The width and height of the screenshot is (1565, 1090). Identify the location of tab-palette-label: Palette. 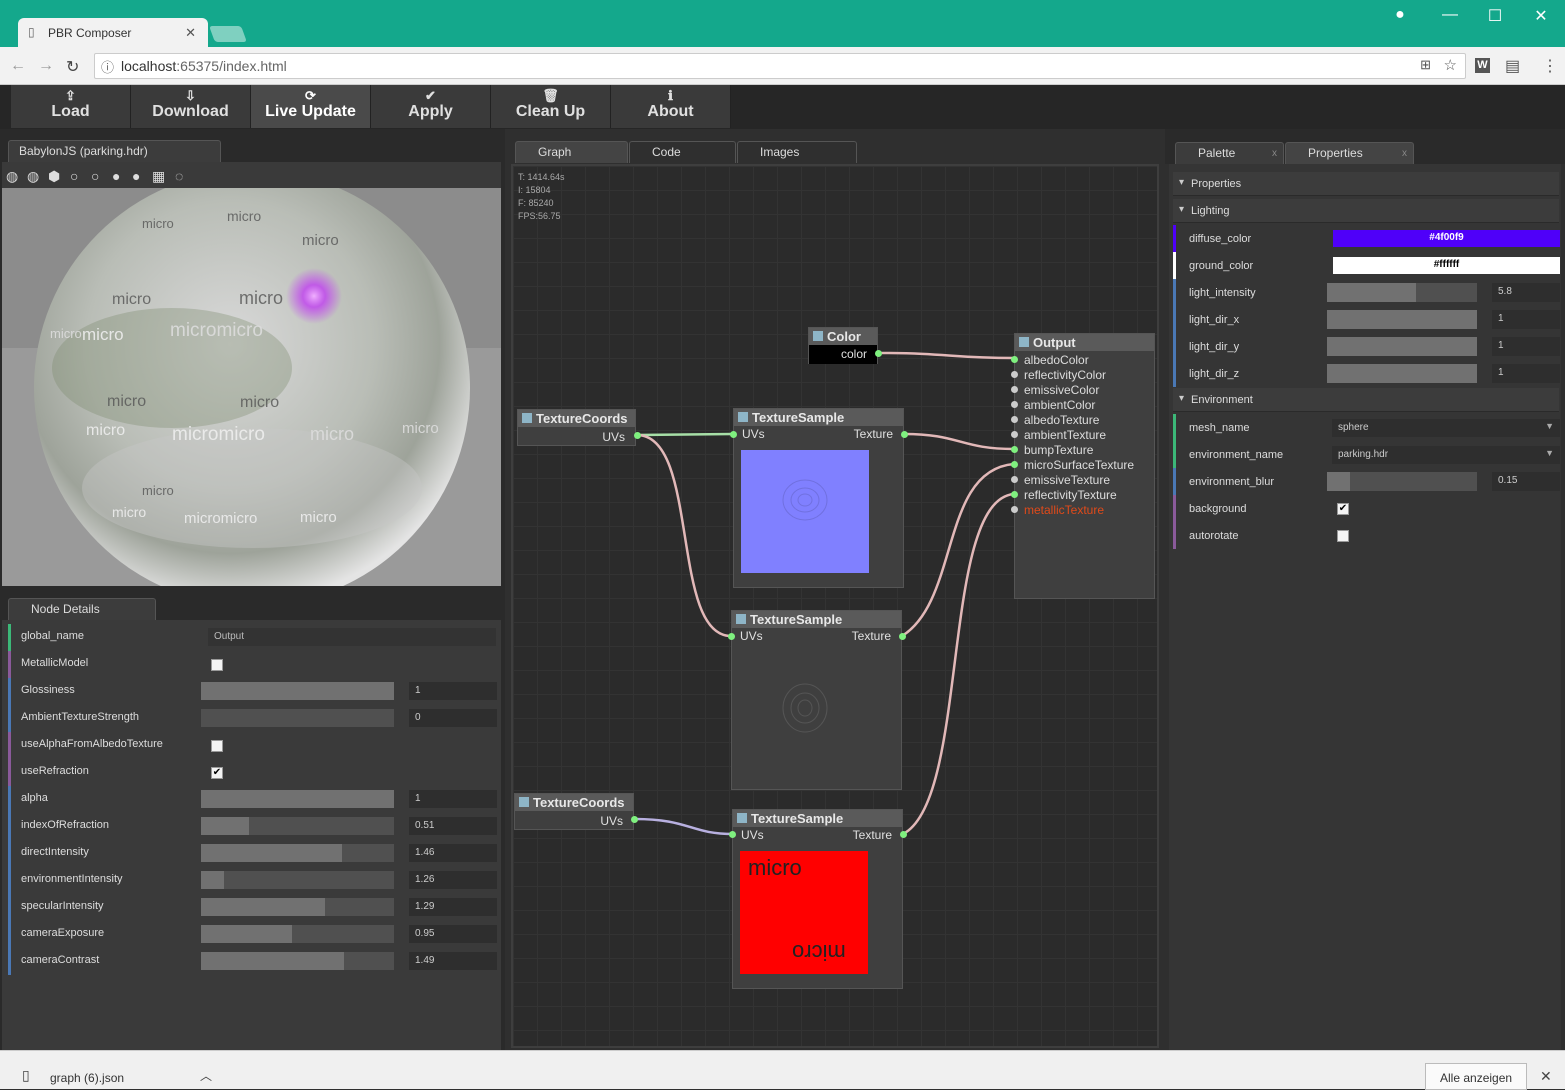
(1217, 153).